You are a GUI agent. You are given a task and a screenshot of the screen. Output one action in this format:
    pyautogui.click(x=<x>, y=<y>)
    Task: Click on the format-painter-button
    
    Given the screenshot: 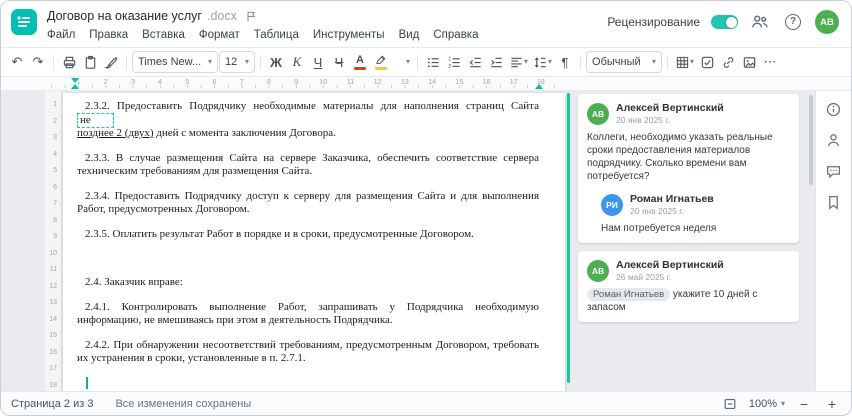 What is the action you would take?
    pyautogui.click(x=111, y=62)
    